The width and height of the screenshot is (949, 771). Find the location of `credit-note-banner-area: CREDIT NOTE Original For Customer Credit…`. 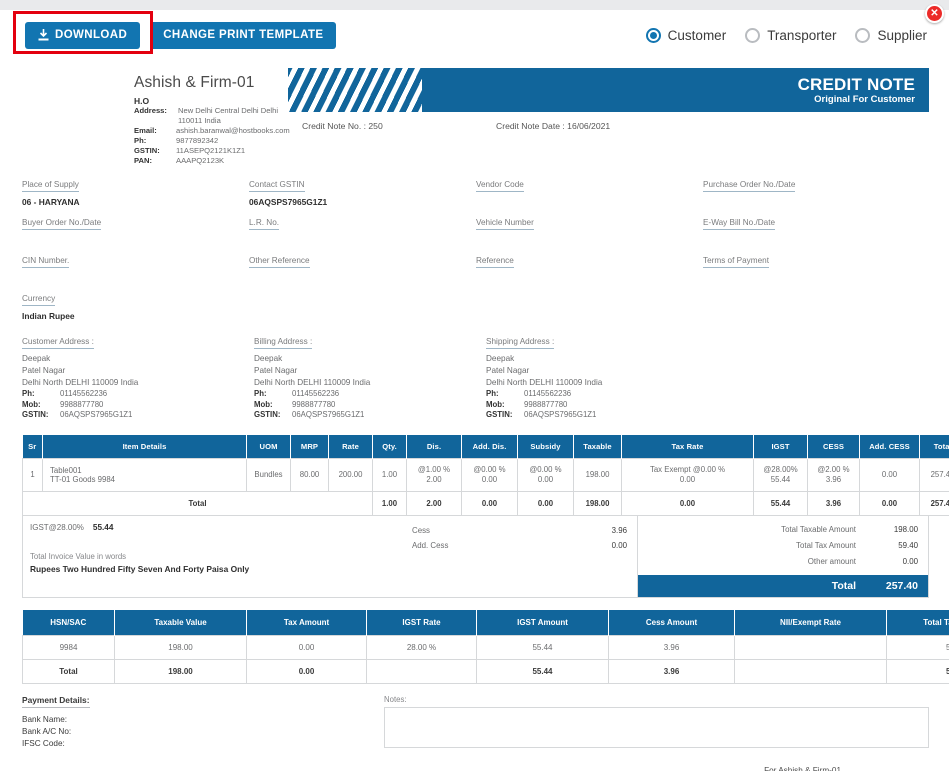

credit-note-banner-area: CREDIT NOTE Original For Customer Credit… is located at coordinates (606, 99).